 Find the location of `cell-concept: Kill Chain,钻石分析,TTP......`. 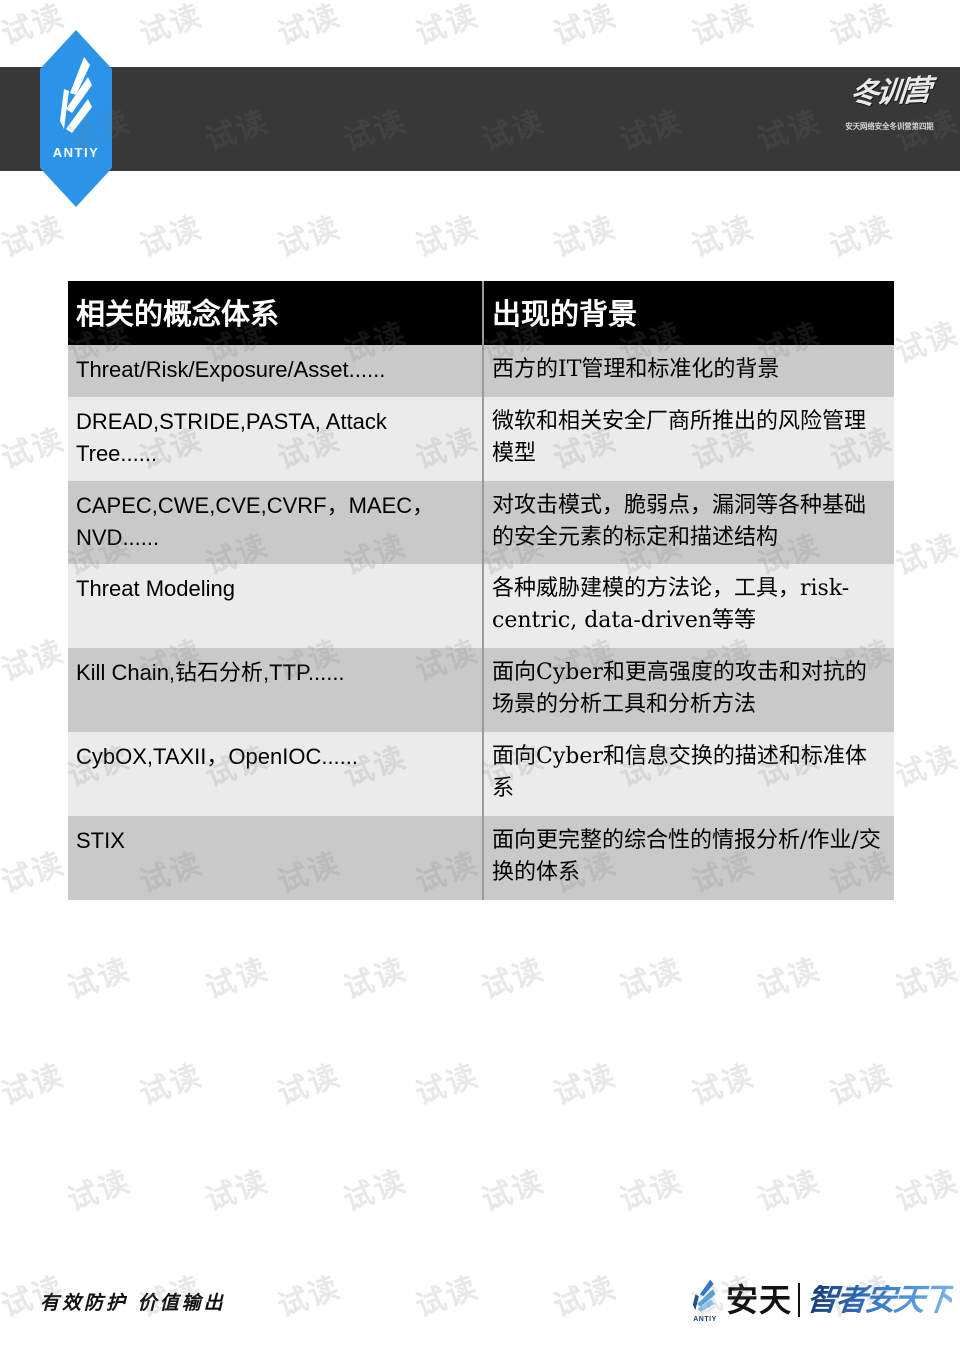

cell-concept: Kill Chain,钻石分析,TTP...... is located at coordinates (275, 690).